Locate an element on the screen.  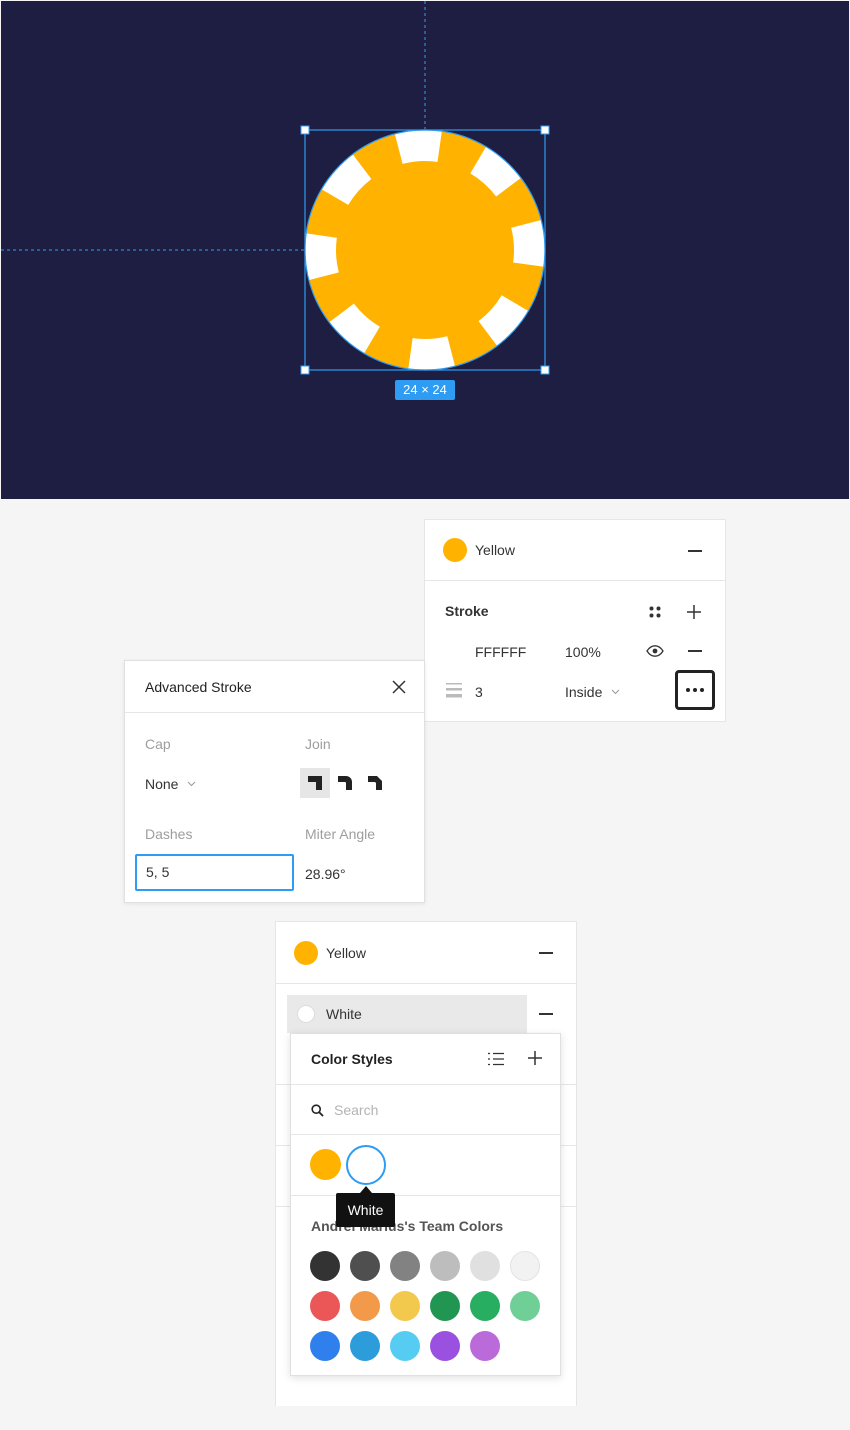
cap-label: Cap is located at coordinates (158, 744).